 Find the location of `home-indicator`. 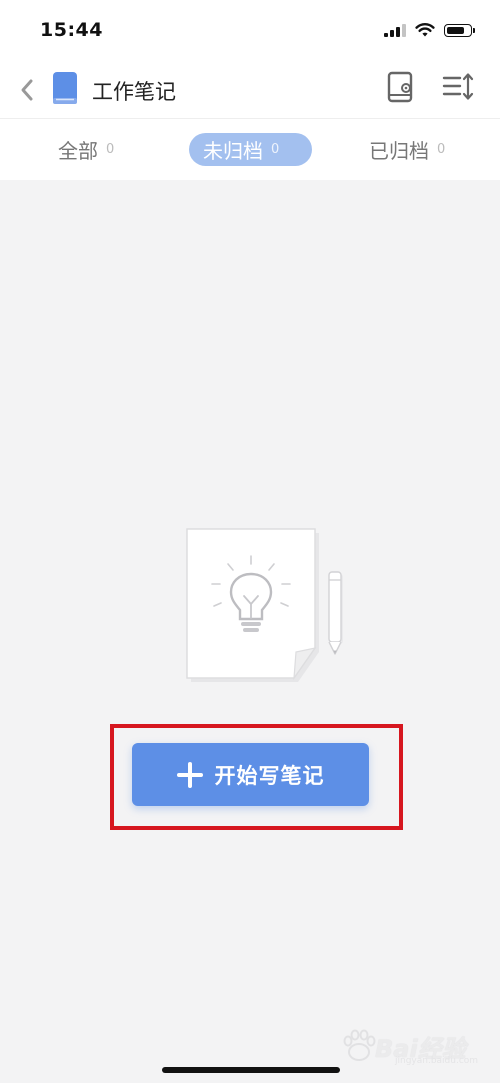

home-indicator is located at coordinates (251, 1070).